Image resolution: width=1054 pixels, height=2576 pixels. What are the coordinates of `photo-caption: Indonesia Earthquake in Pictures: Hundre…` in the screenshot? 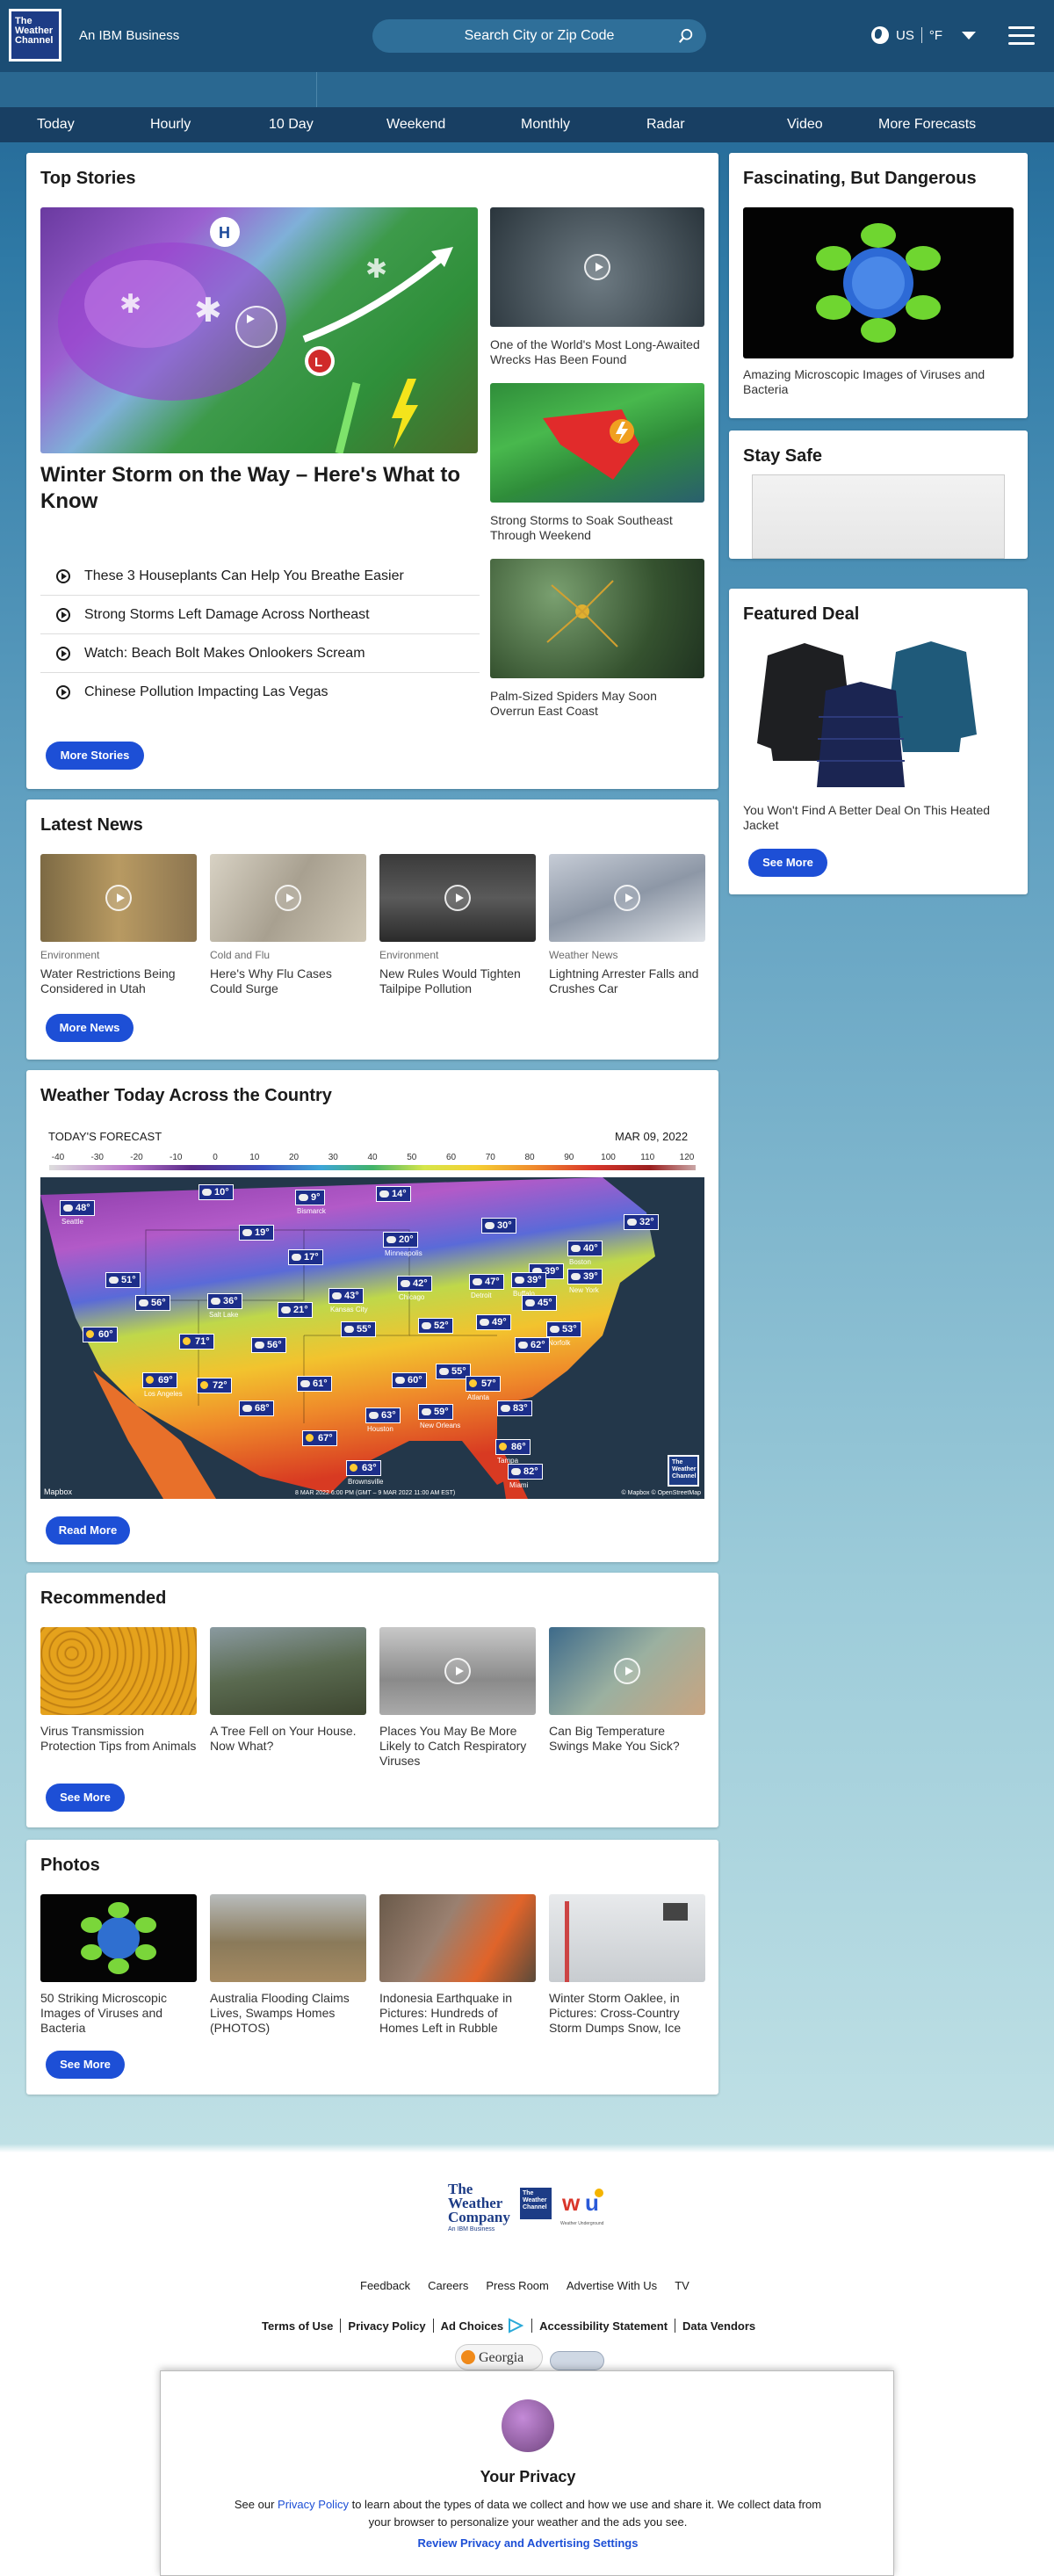 It's located at (457, 2013).